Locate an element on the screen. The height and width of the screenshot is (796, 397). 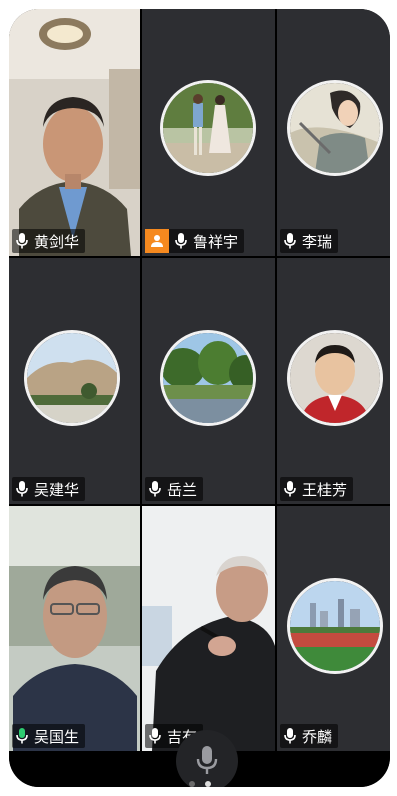
participant-tile-avatar: 李瑞 is located at coordinates (333, 132).